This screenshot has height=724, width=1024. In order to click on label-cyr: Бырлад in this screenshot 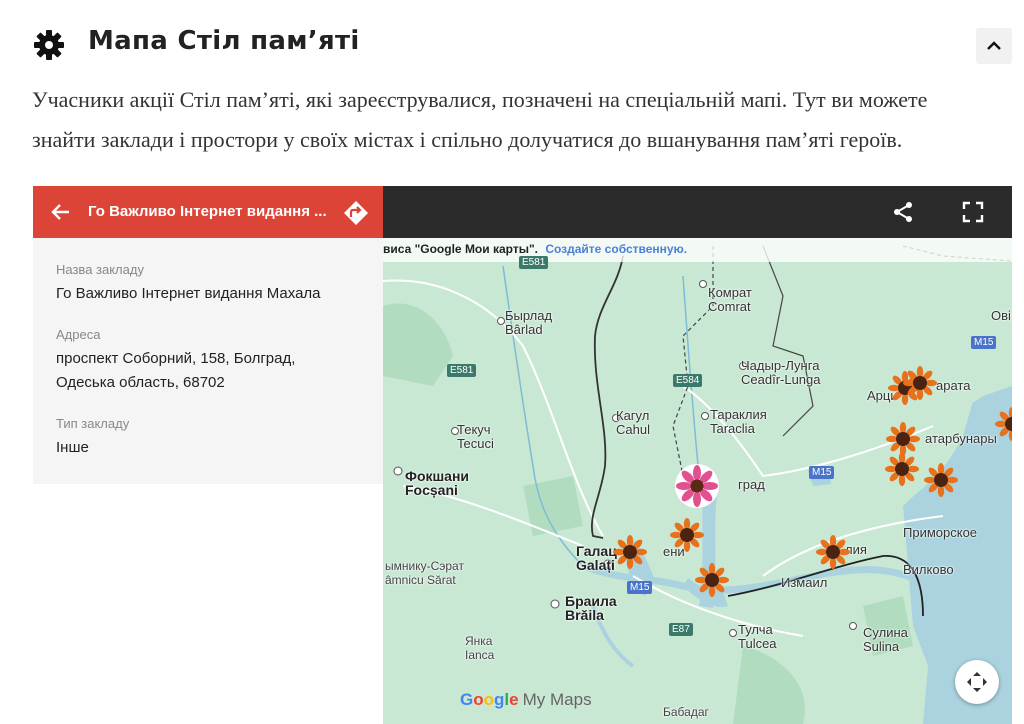, I will do `click(529, 315)`.